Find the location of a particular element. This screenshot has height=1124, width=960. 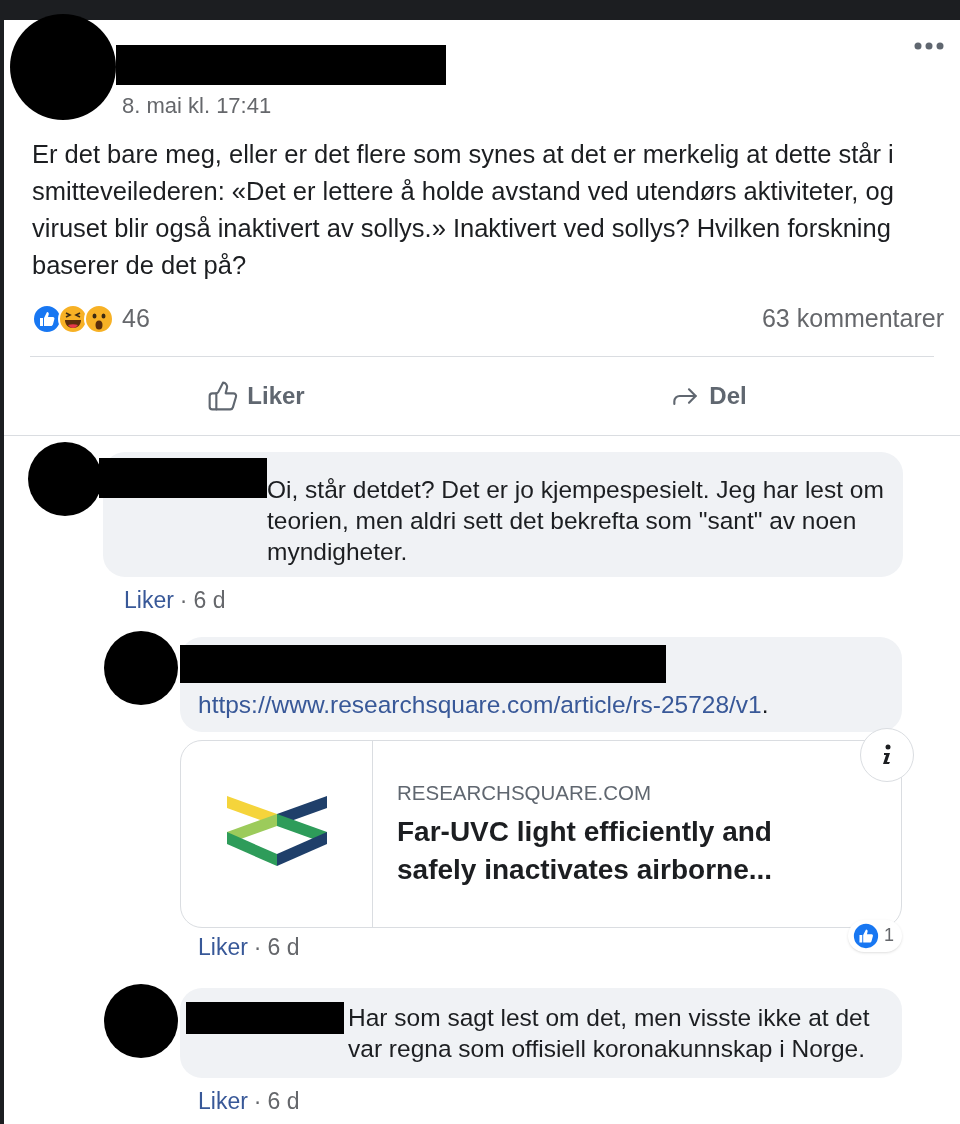

share-button: Del is located at coordinates (708, 395).